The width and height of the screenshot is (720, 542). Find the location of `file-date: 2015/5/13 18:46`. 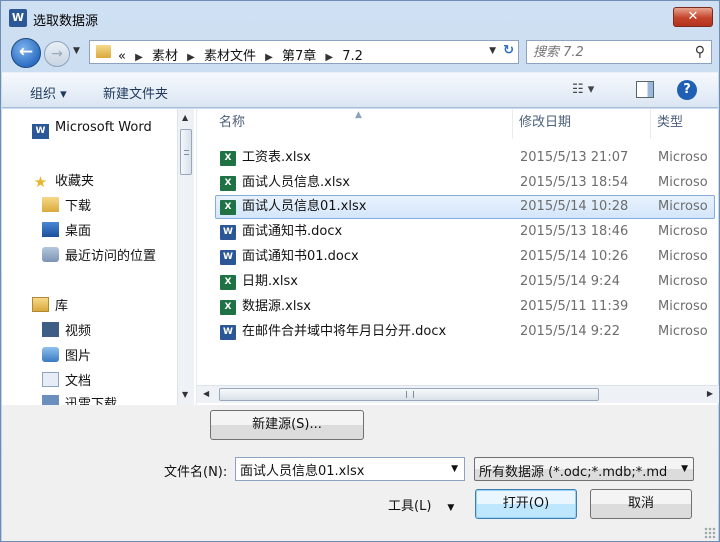

file-date: 2015/5/13 18:46 is located at coordinates (574, 231).